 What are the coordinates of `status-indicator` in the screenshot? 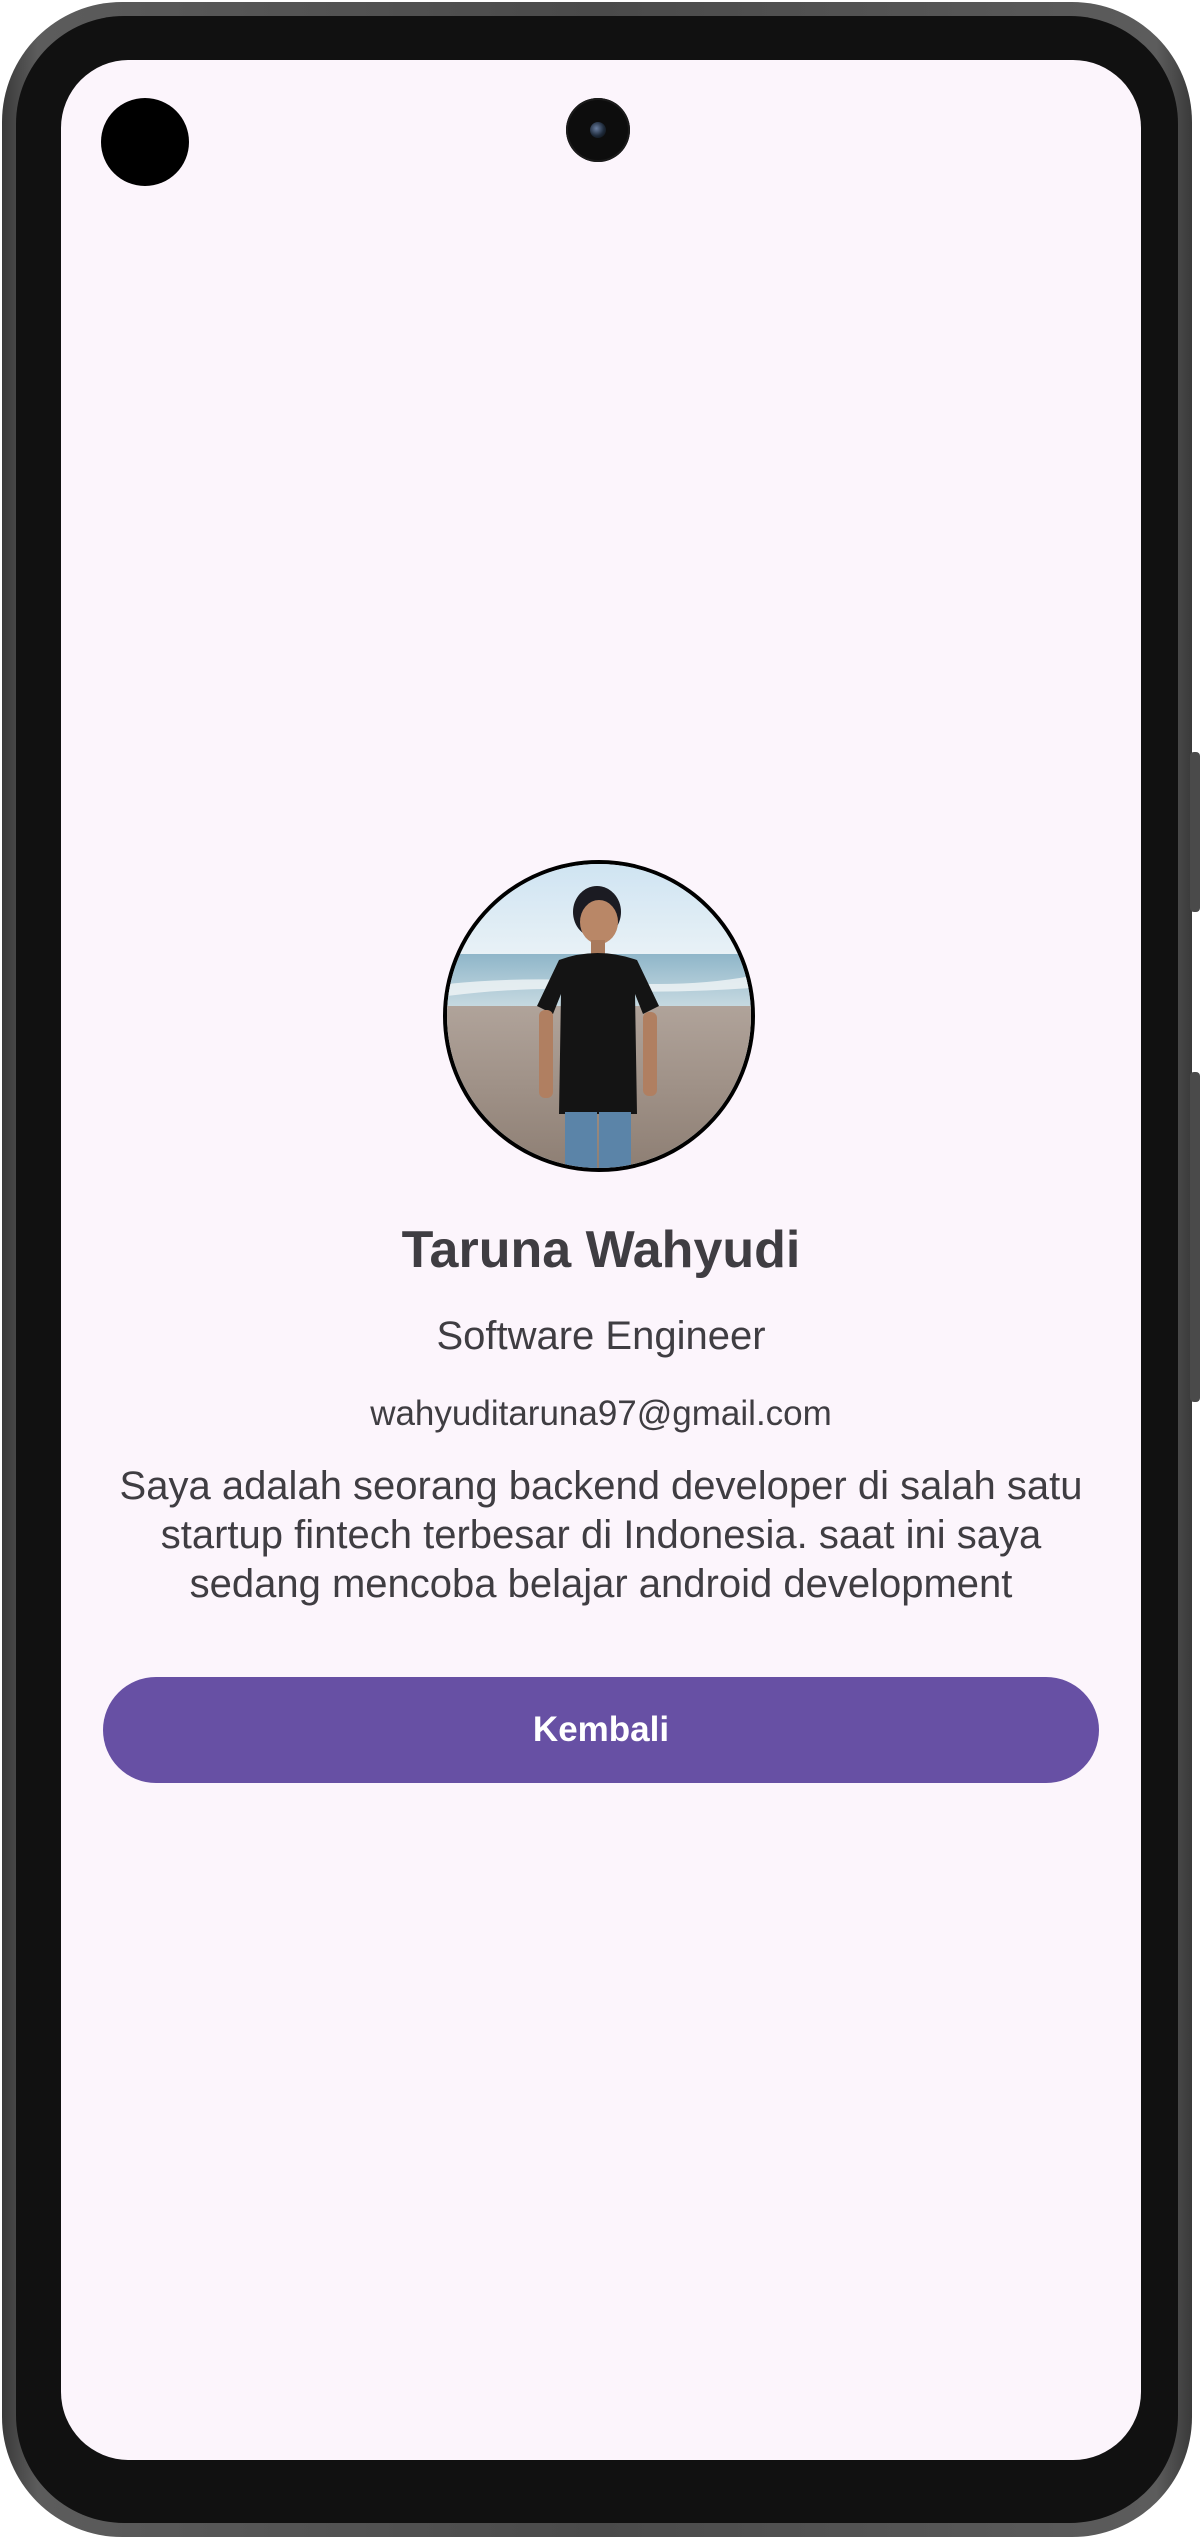 It's located at (145, 142).